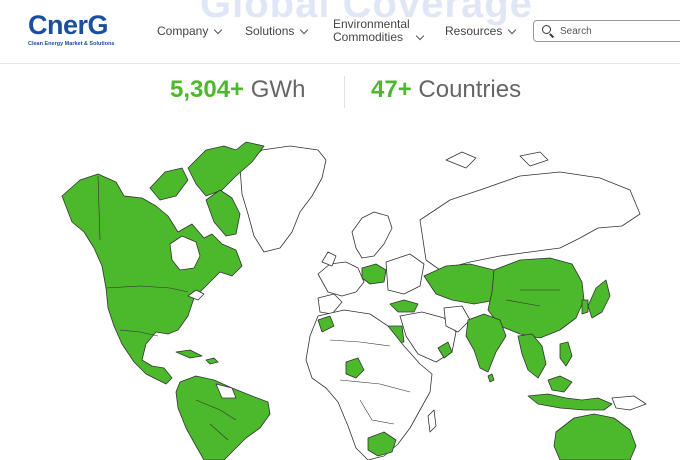  What do you see at coordinates (374, 274) in the screenshot?
I see `poland` at bounding box center [374, 274].